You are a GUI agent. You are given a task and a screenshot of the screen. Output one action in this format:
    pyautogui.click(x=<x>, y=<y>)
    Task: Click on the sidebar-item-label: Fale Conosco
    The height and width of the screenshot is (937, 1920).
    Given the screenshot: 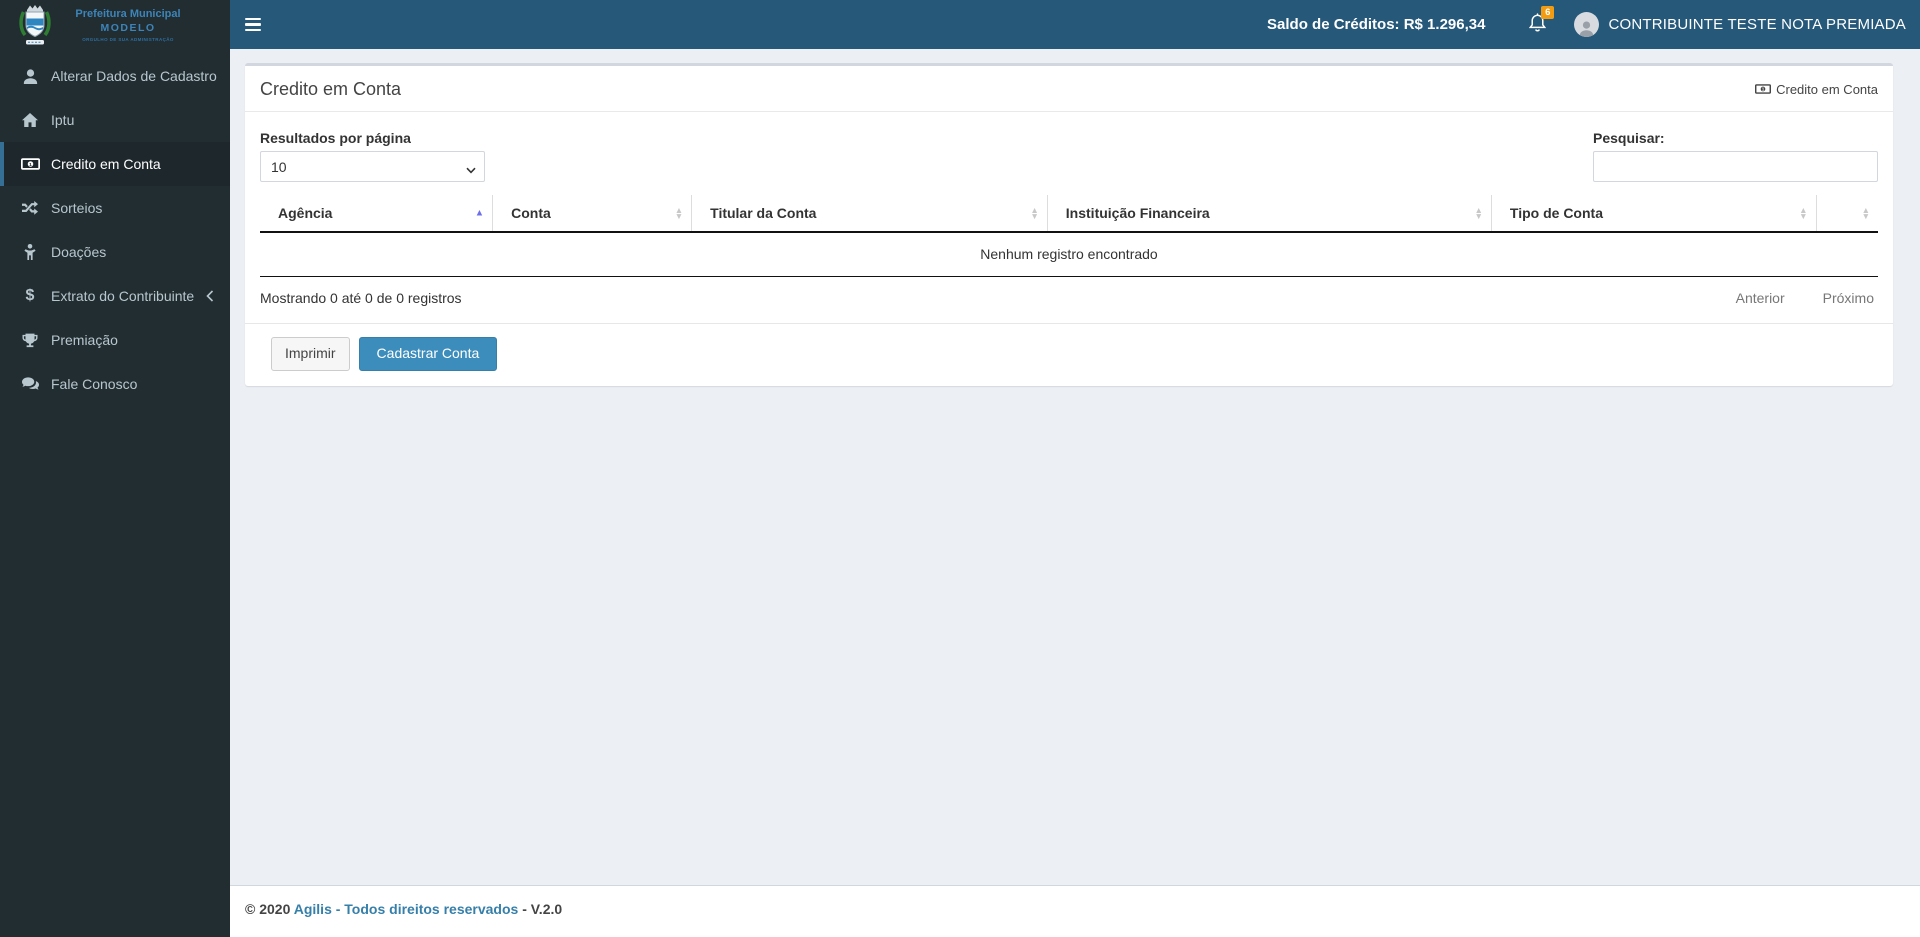 What is the action you would take?
    pyautogui.click(x=94, y=384)
    